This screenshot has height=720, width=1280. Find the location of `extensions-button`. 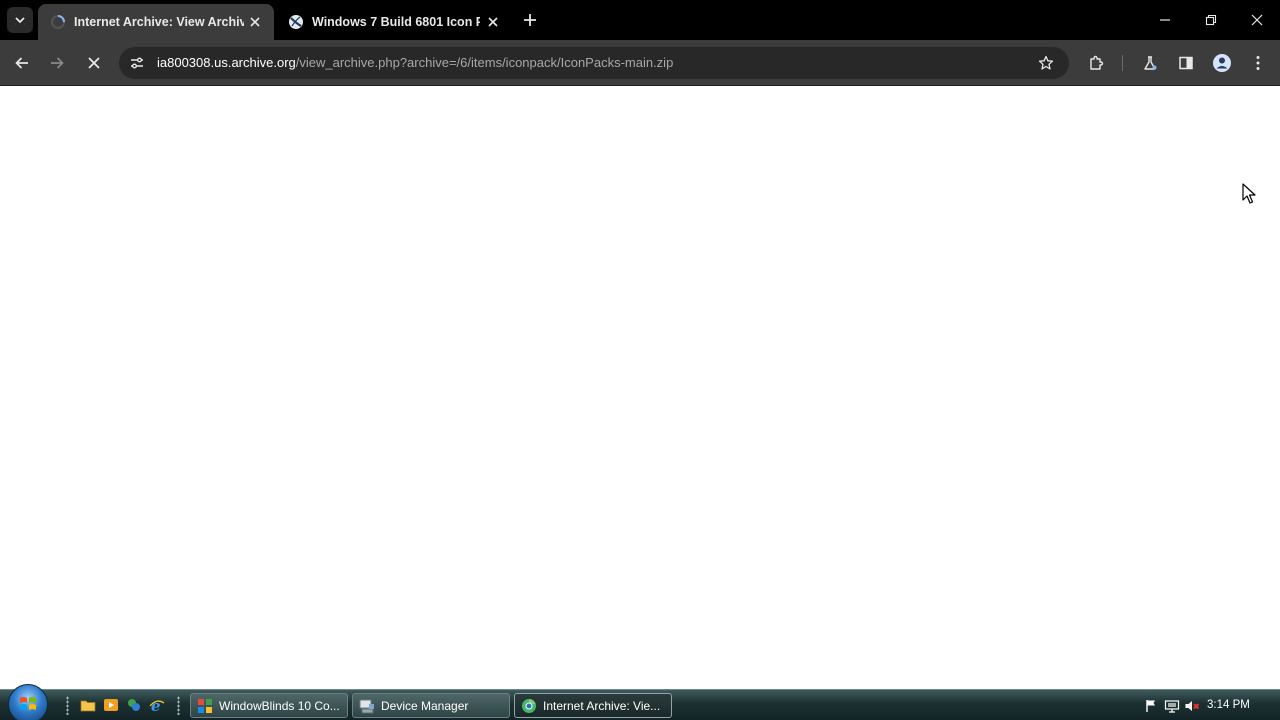

extensions-button is located at coordinates (1096, 63).